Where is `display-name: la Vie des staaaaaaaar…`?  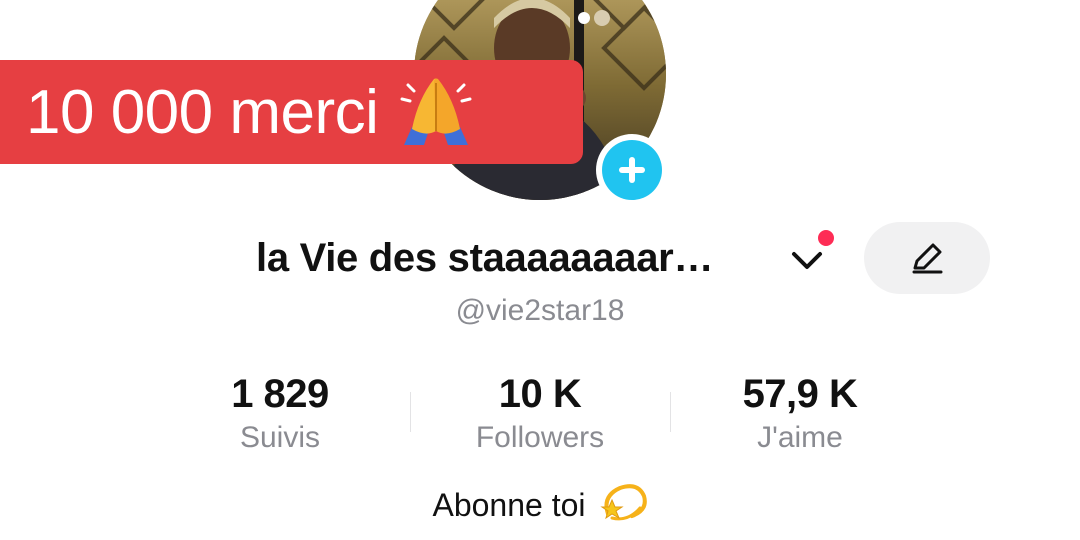 display-name: la Vie des staaaaaaaar… is located at coordinates (484, 258).